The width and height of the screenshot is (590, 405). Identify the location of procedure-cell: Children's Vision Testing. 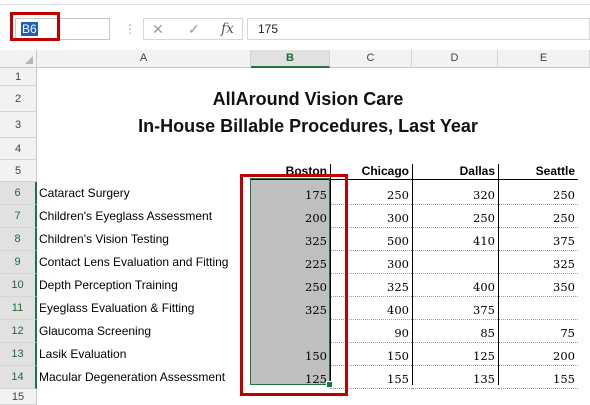
(144, 239).